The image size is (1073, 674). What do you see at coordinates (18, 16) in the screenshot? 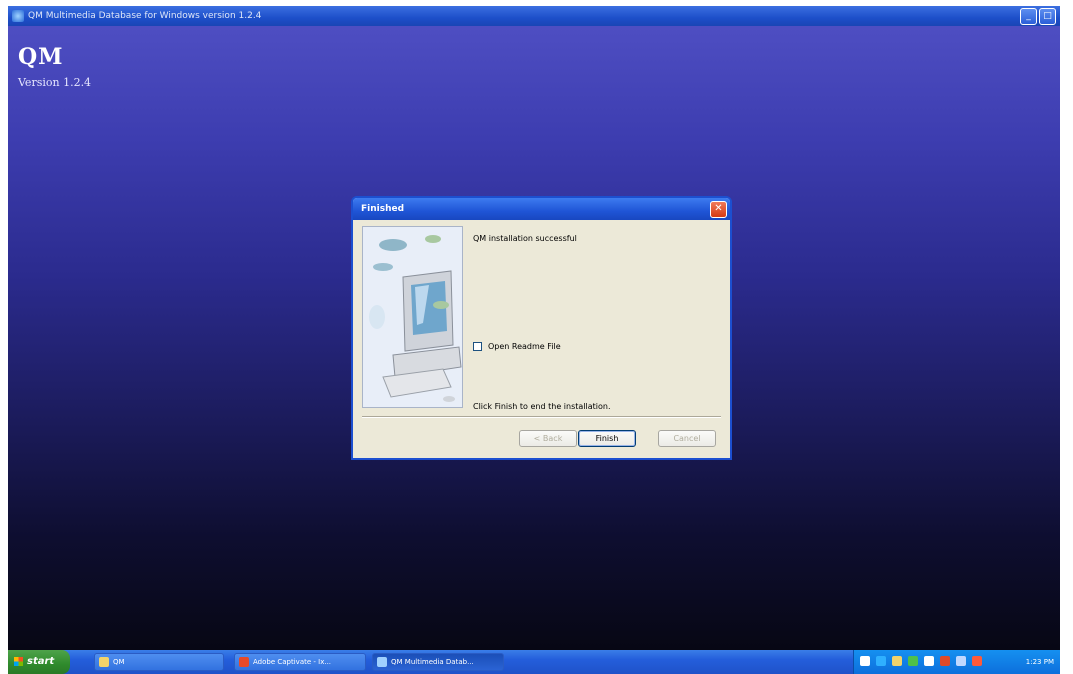
I see `app-icon` at bounding box center [18, 16].